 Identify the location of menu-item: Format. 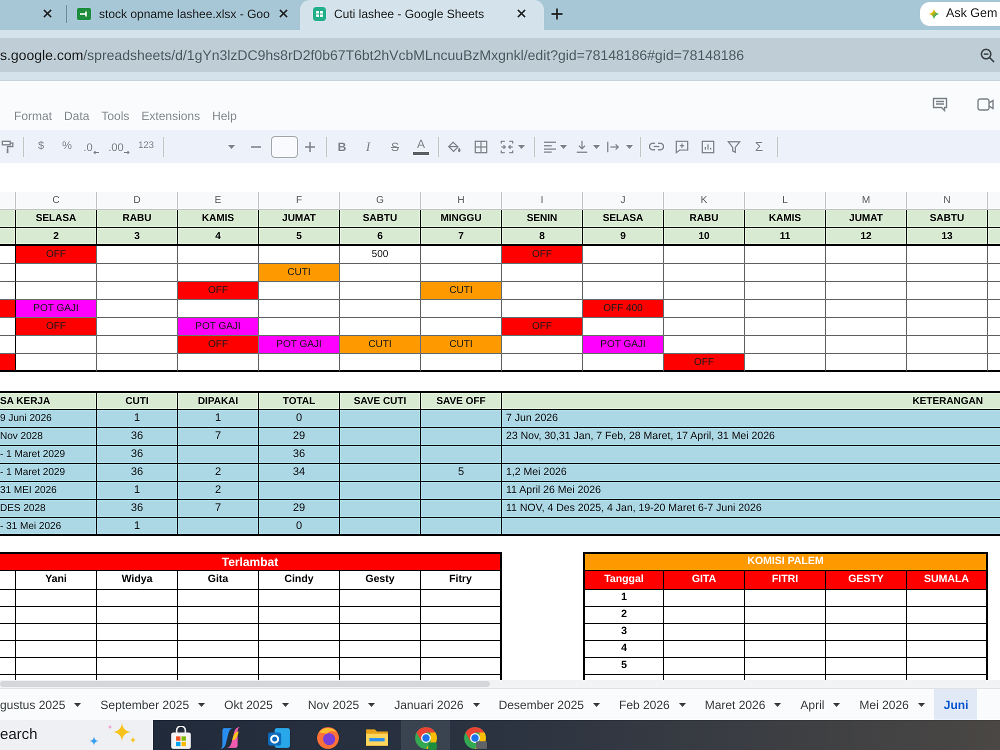
(33, 116).